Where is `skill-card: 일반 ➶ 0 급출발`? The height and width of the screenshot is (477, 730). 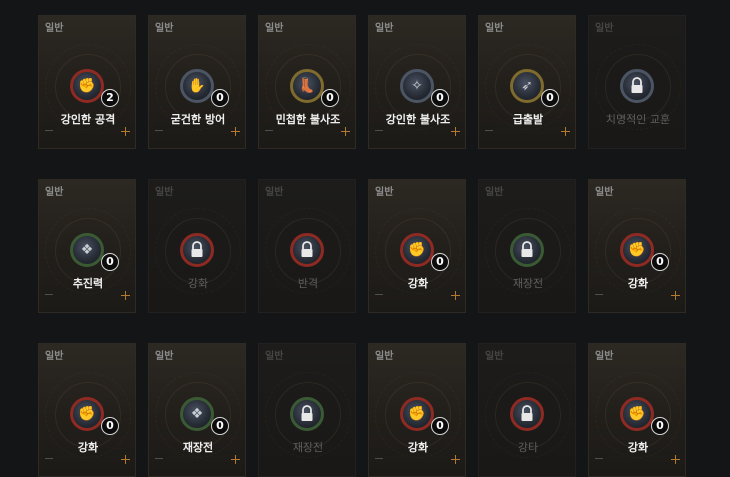 skill-card: 일반 ➶ 0 급출발 is located at coordinates (527, 82).